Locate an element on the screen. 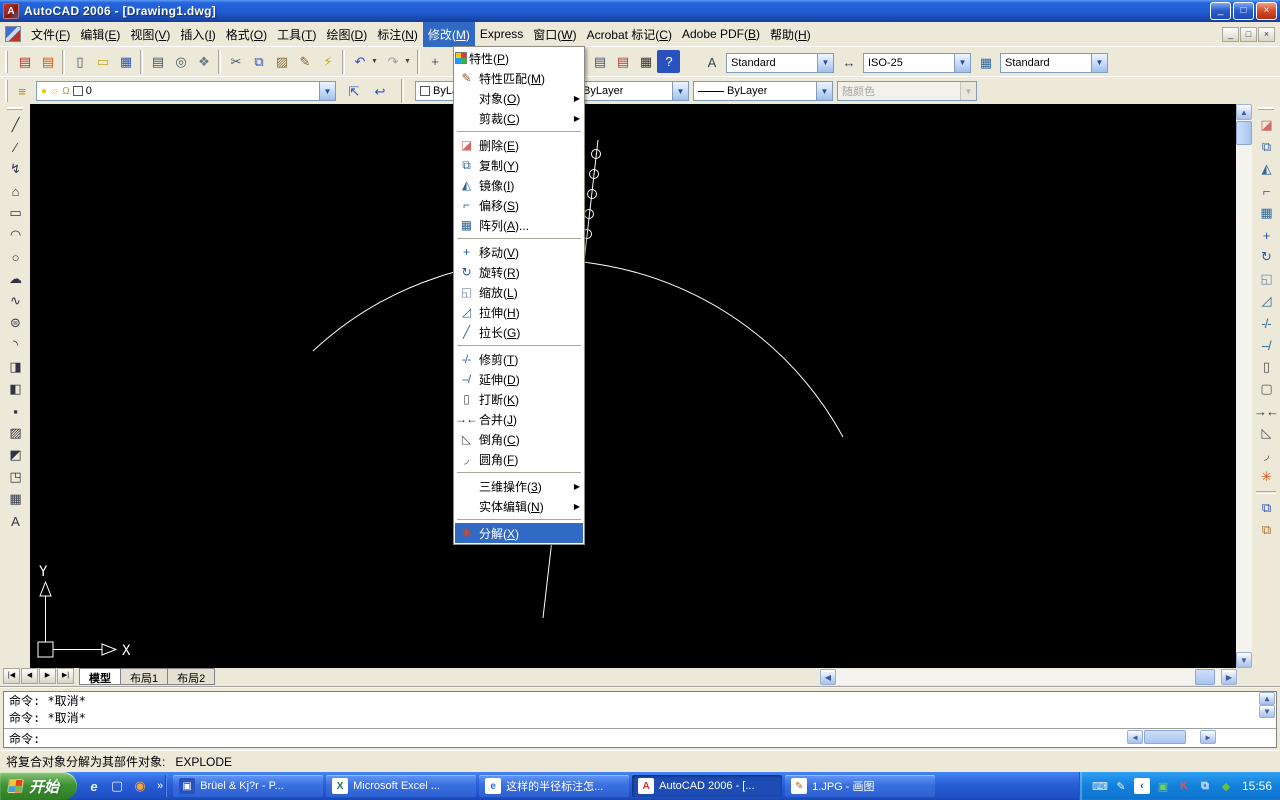 The height and width of the screenshot is (800, 1280). collapse-chevron-icon: ‹ is located at coordinates (1141, 786).